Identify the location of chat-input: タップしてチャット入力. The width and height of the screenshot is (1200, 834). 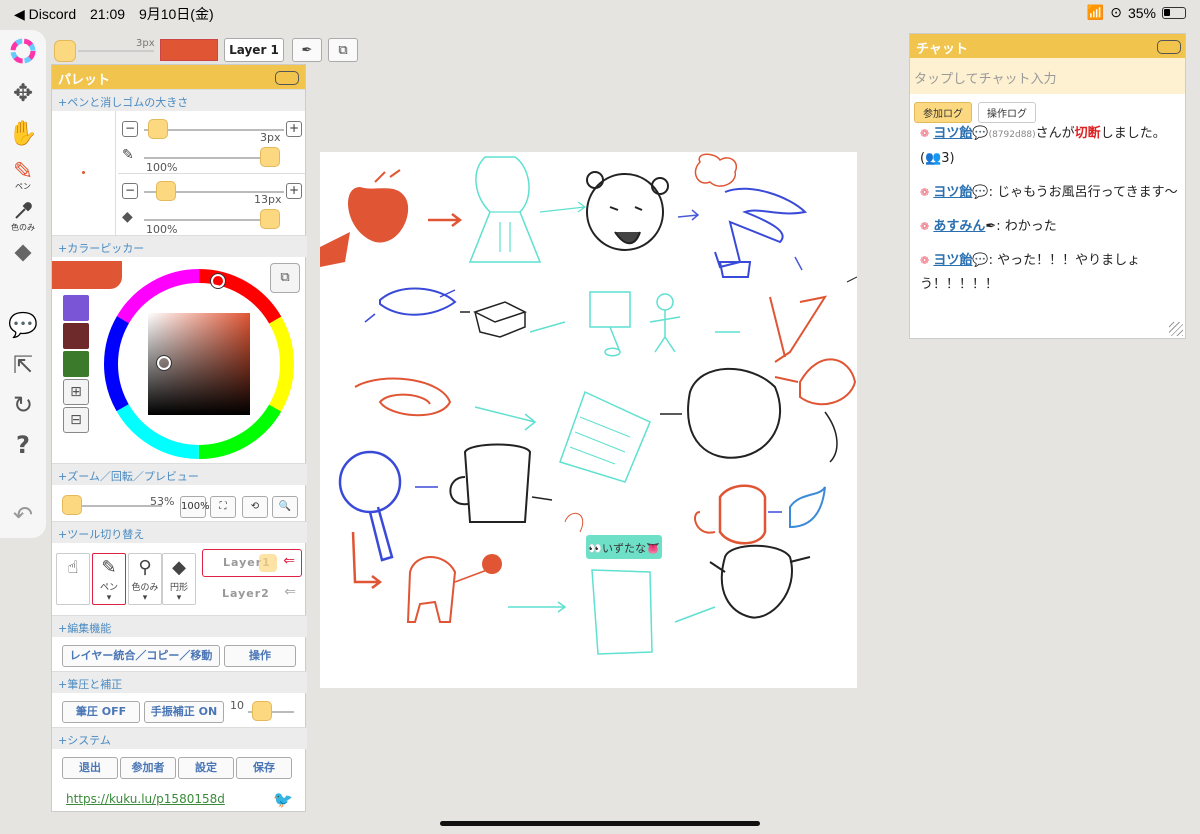
(1047, 76).